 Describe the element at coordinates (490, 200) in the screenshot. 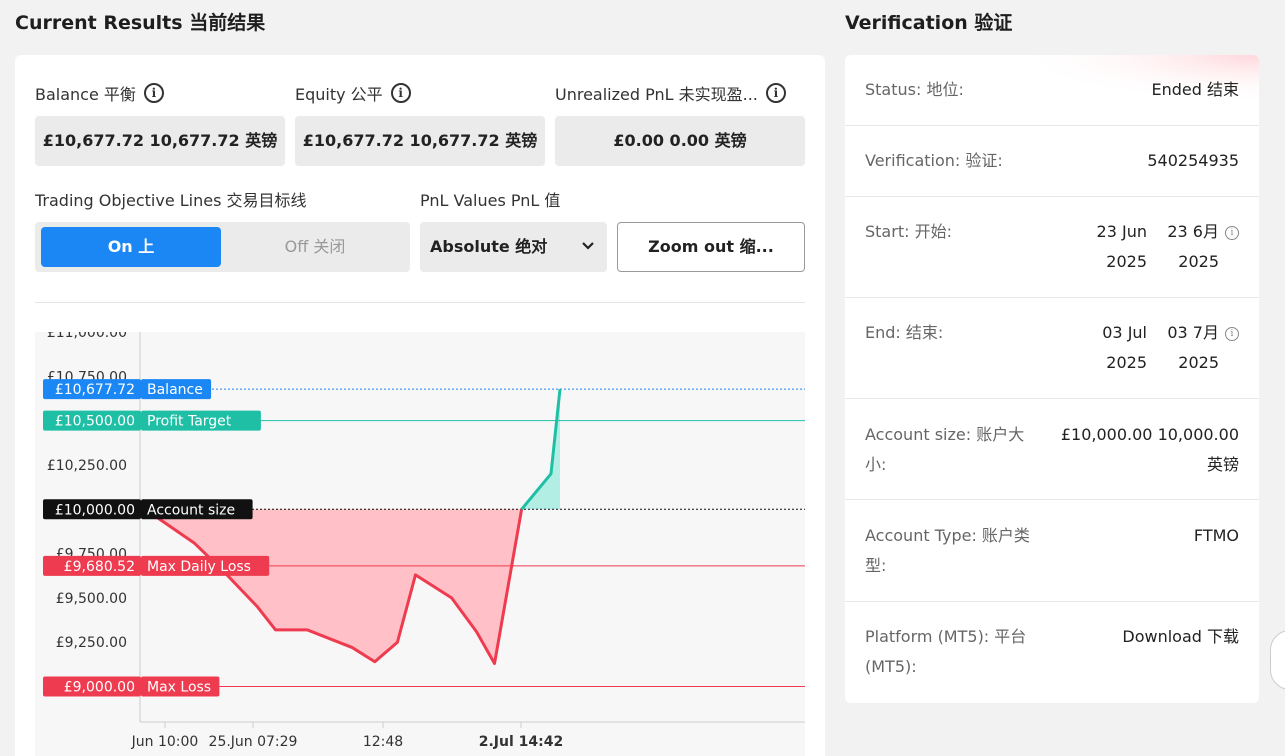

I see `pnl-values-label: PnL Values PnL 值` at that location.